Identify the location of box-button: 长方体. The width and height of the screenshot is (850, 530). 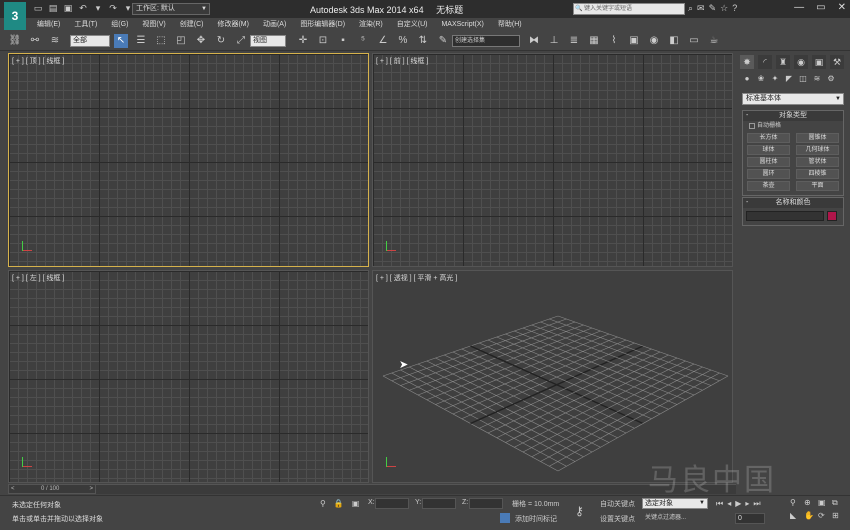
(768, 138).